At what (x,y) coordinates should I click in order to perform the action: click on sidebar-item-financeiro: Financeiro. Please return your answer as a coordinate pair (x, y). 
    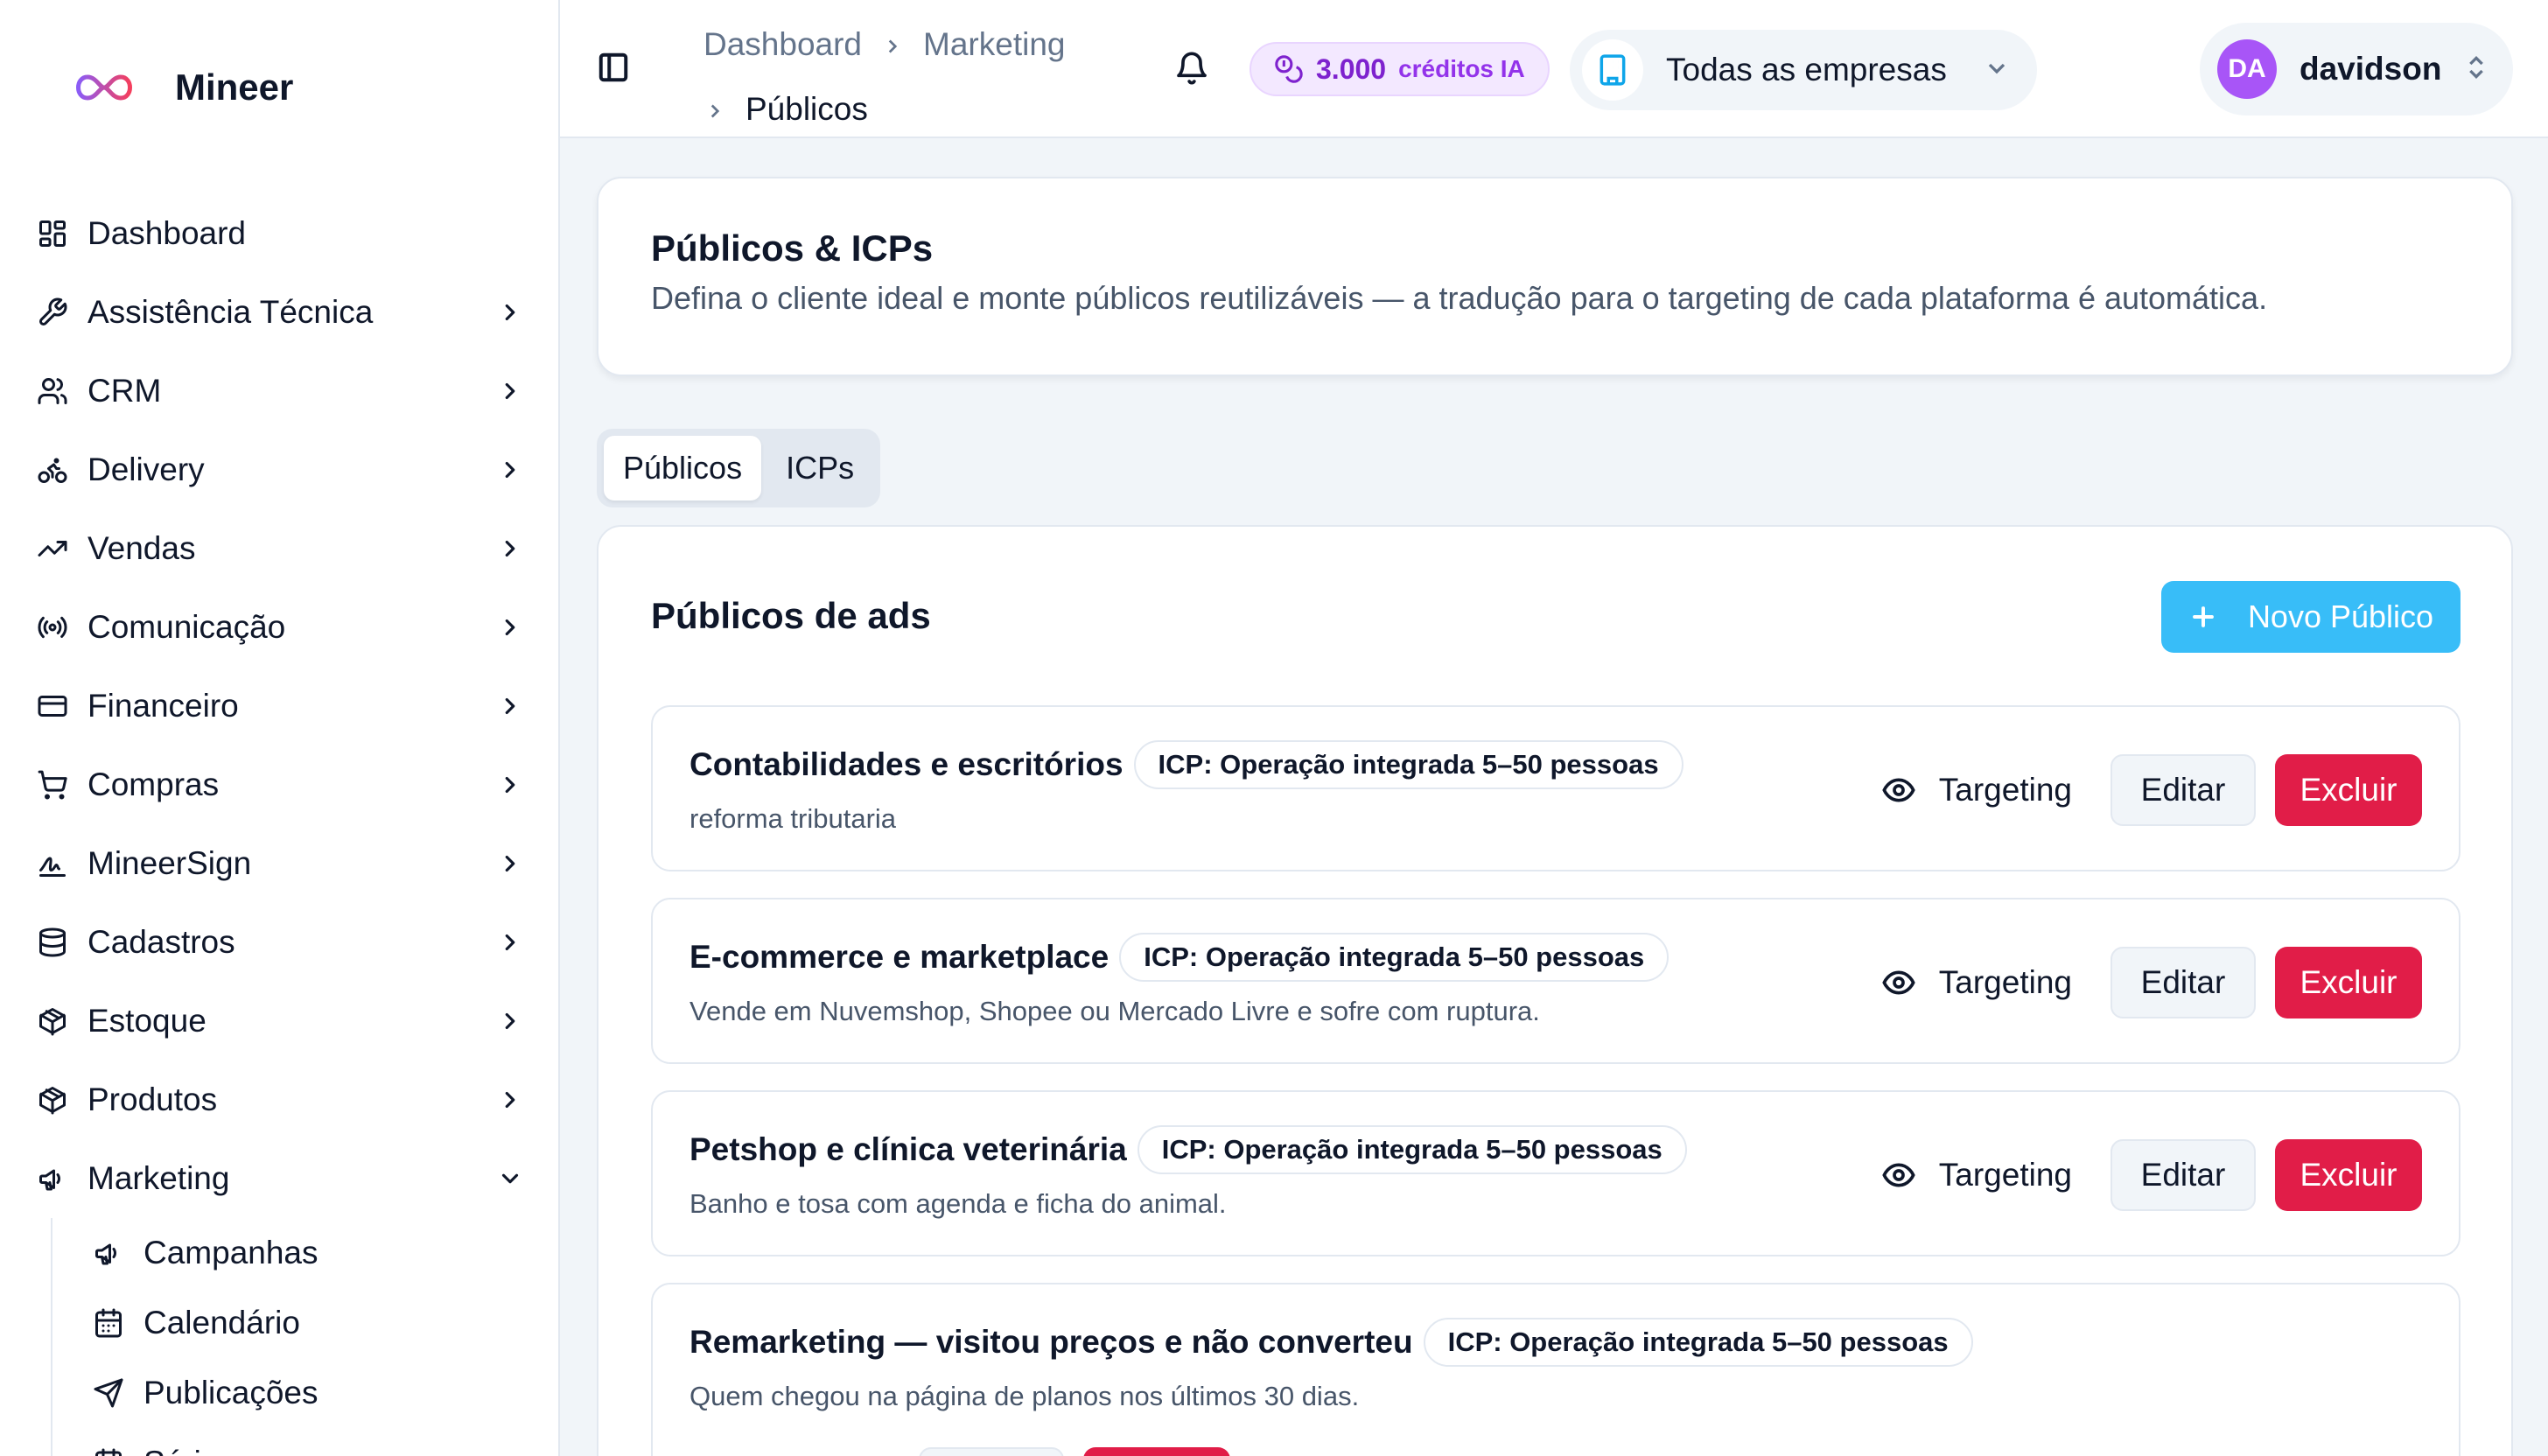
    Looking at the image, I should click on (279, 706).